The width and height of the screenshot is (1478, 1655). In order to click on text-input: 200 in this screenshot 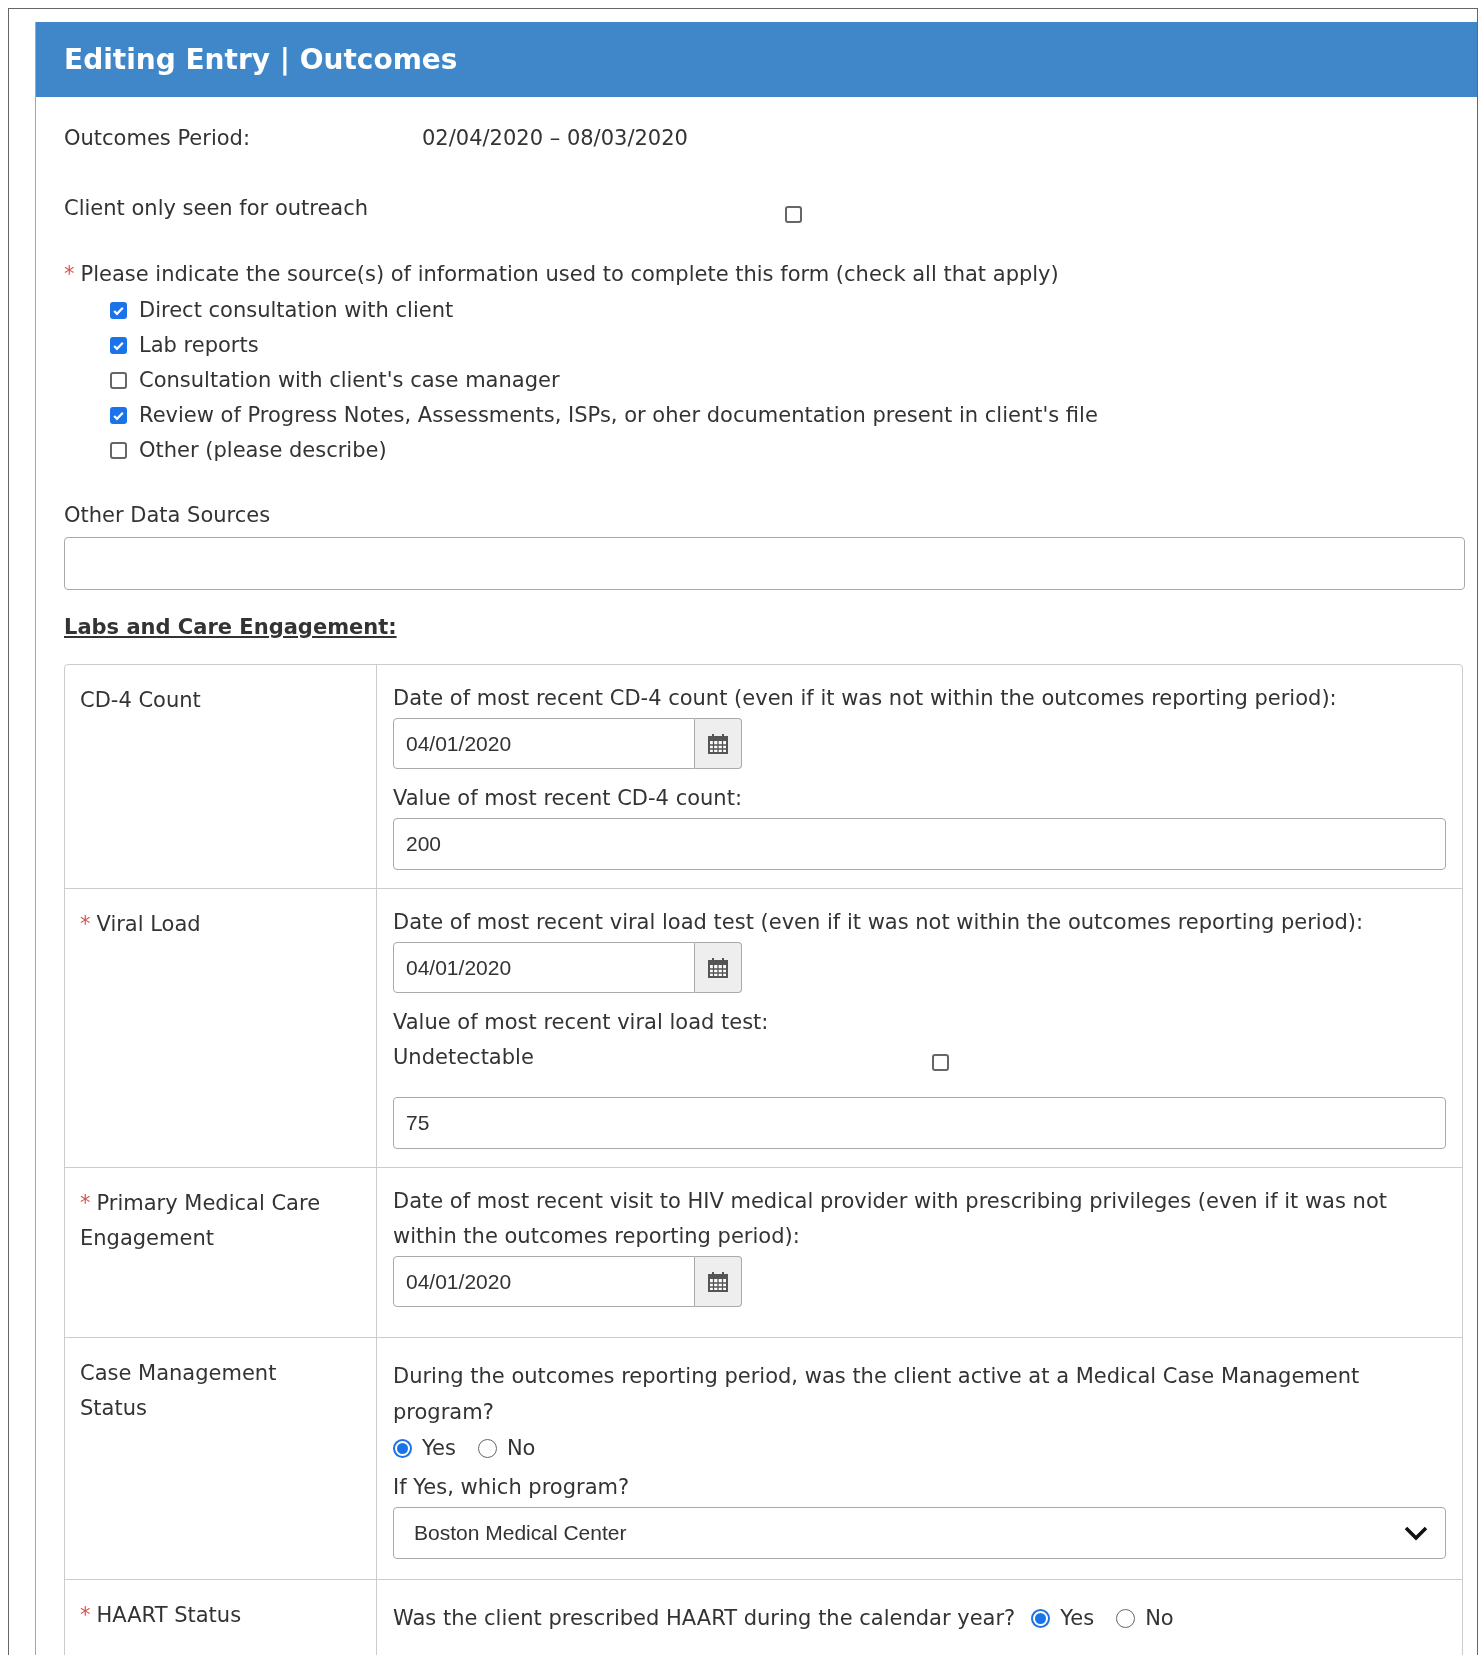, I will do `click(919, 844)`.